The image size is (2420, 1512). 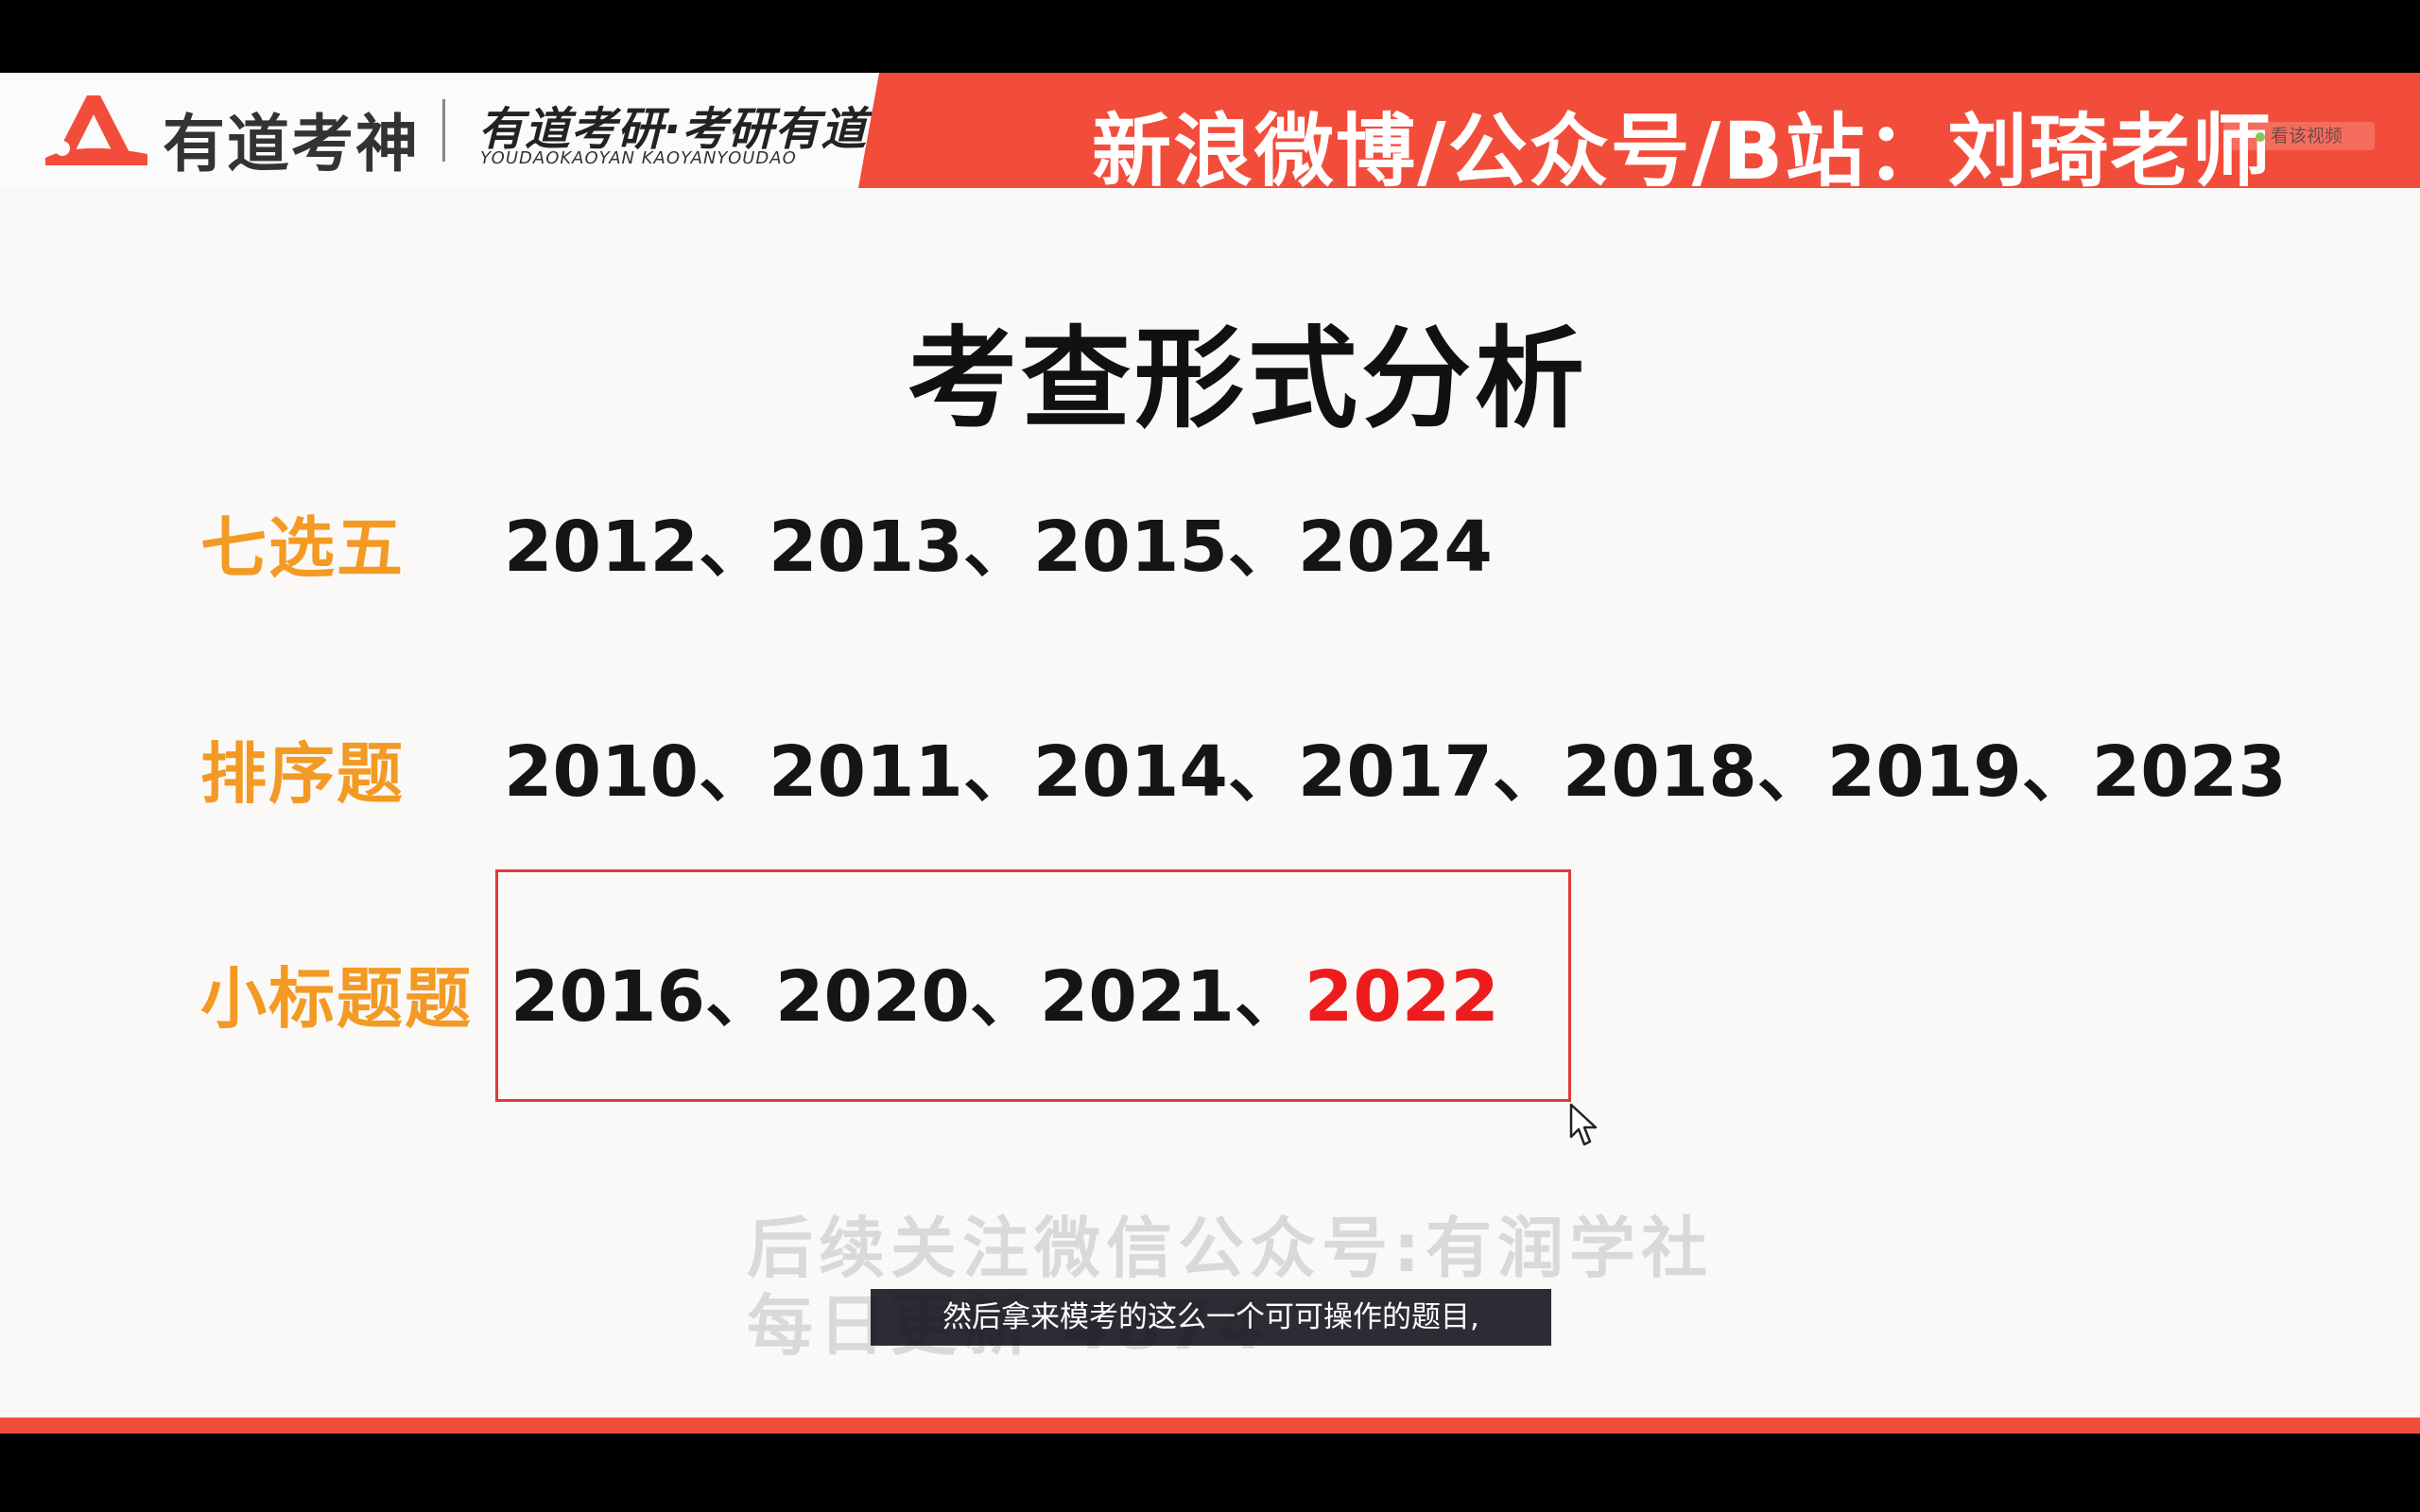 I want to click on watch-video-button: 看该视频, so click(x=2299, y=136).